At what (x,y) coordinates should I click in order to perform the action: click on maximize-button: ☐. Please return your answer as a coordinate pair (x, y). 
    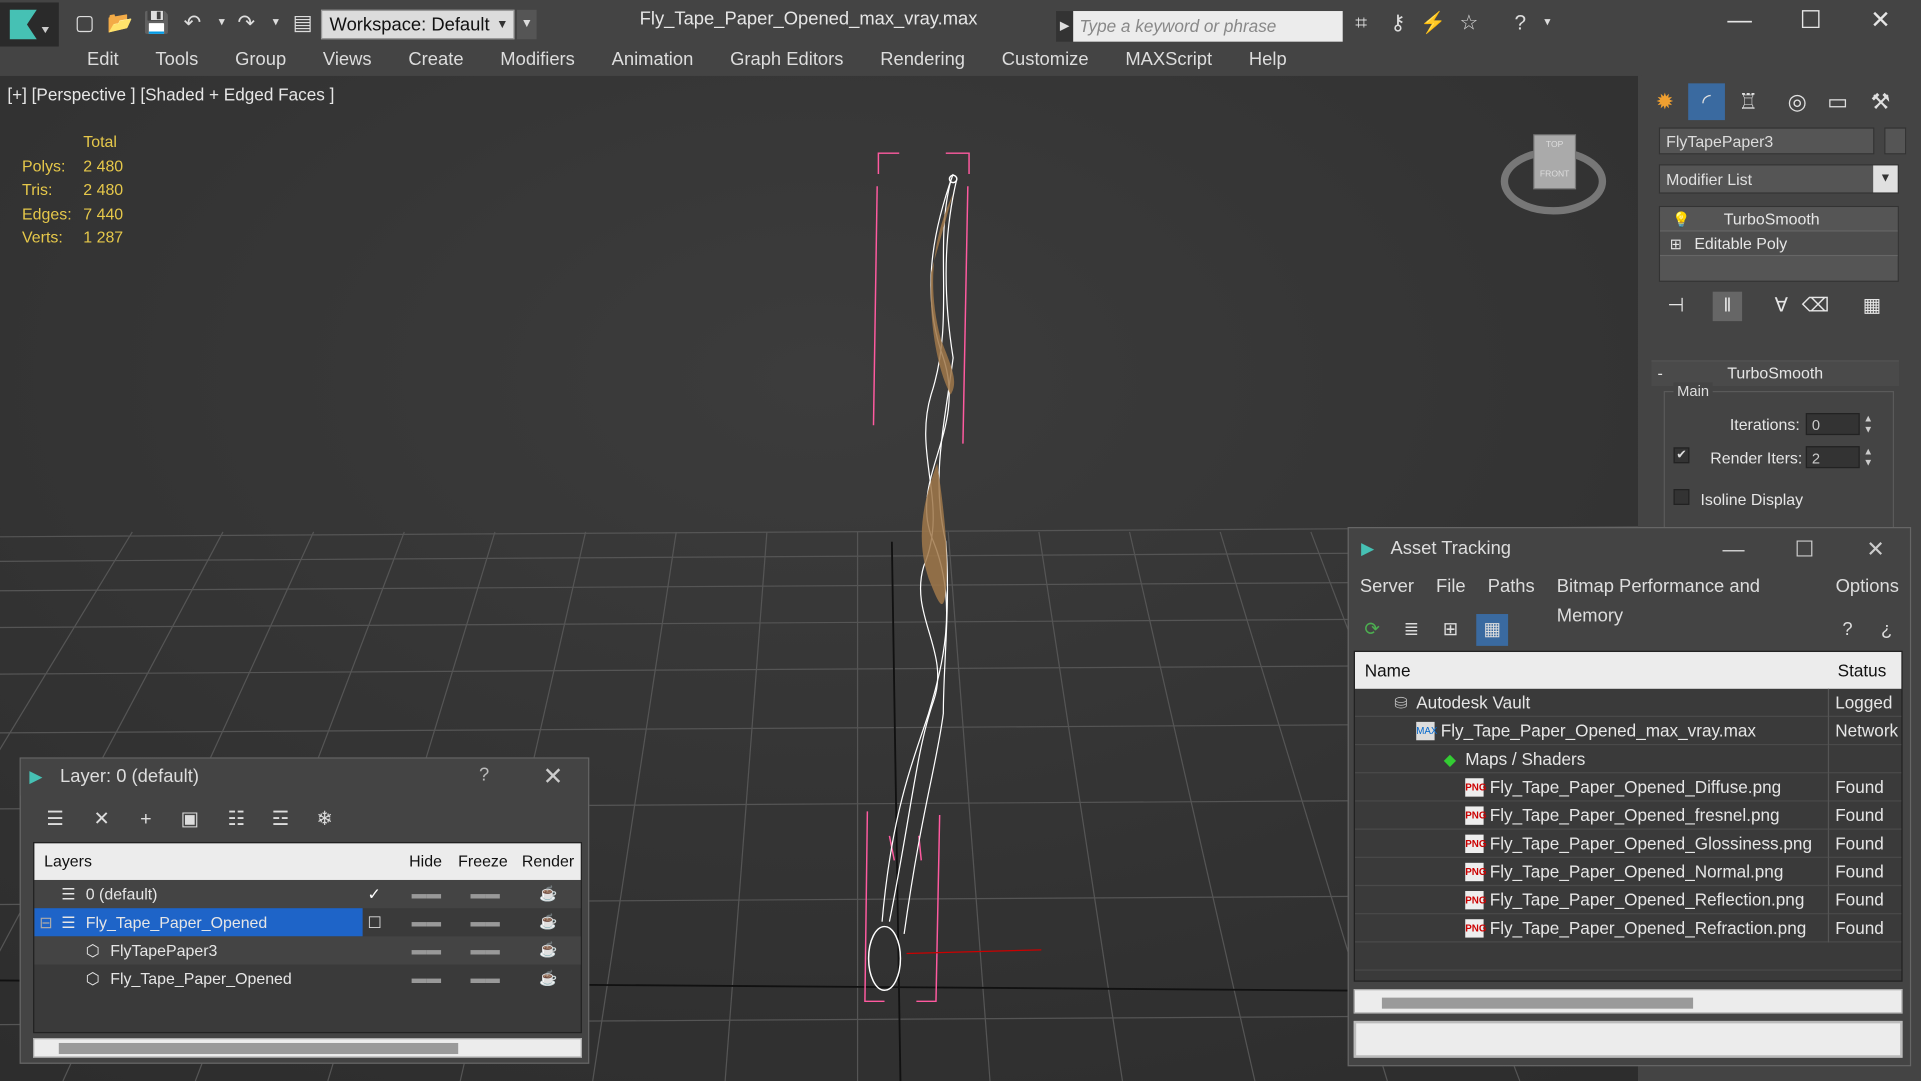
    Looking at the image, I should click on (1810, 21).